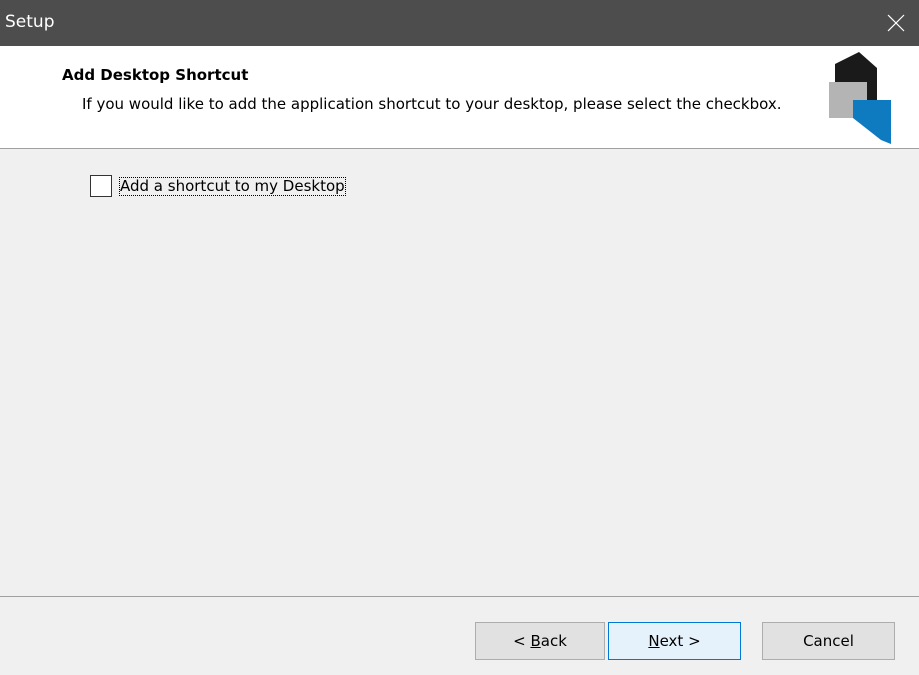 Image resolution: width=919 pixels, height=675 pixels. I want to click on header-divider, so click(459, 148).